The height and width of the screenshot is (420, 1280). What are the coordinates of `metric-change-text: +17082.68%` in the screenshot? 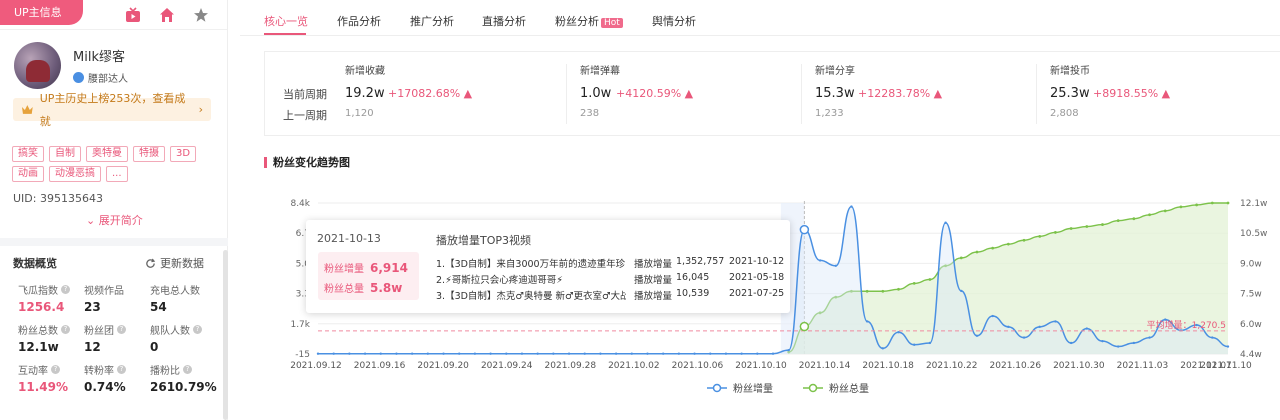 It's located at (424, 93).